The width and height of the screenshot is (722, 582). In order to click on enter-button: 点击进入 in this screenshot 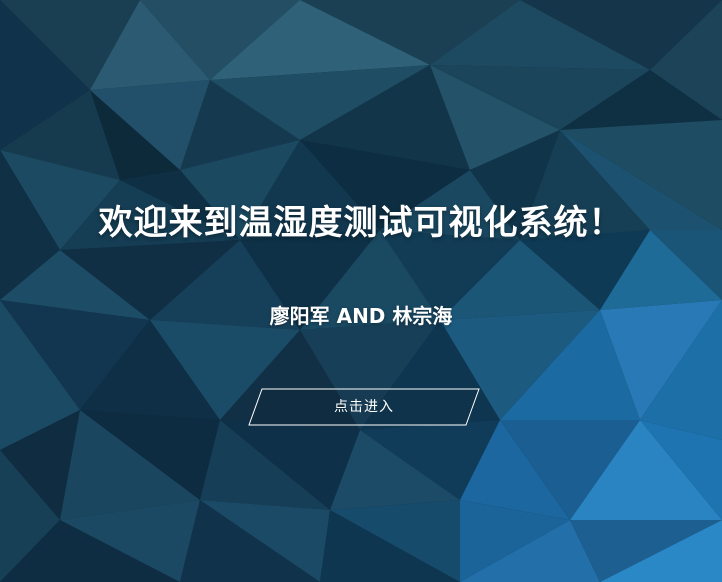, I will do `click(364, 407)`.